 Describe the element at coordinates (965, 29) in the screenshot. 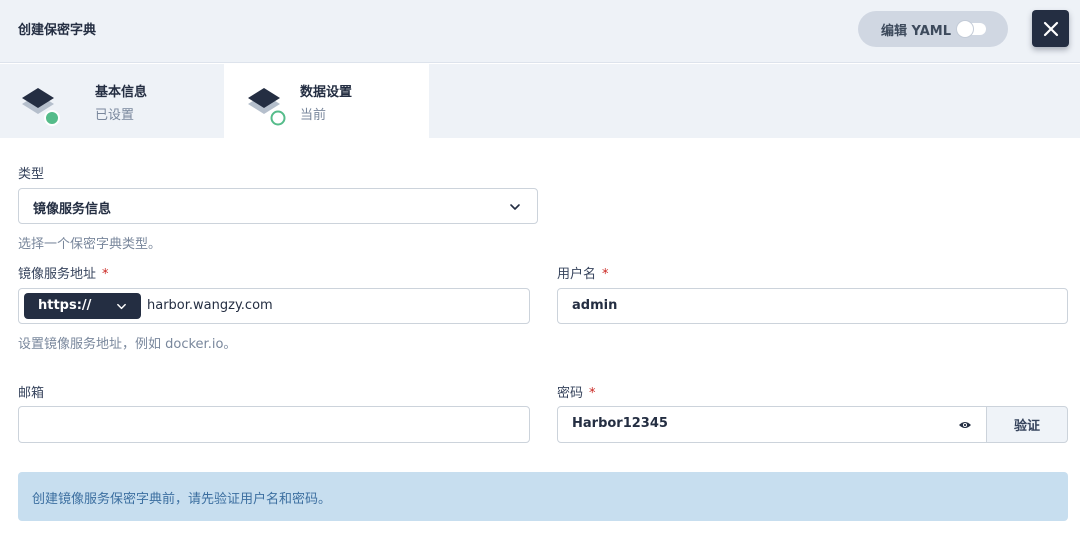

I see `yaml-switch-knob` at that location.